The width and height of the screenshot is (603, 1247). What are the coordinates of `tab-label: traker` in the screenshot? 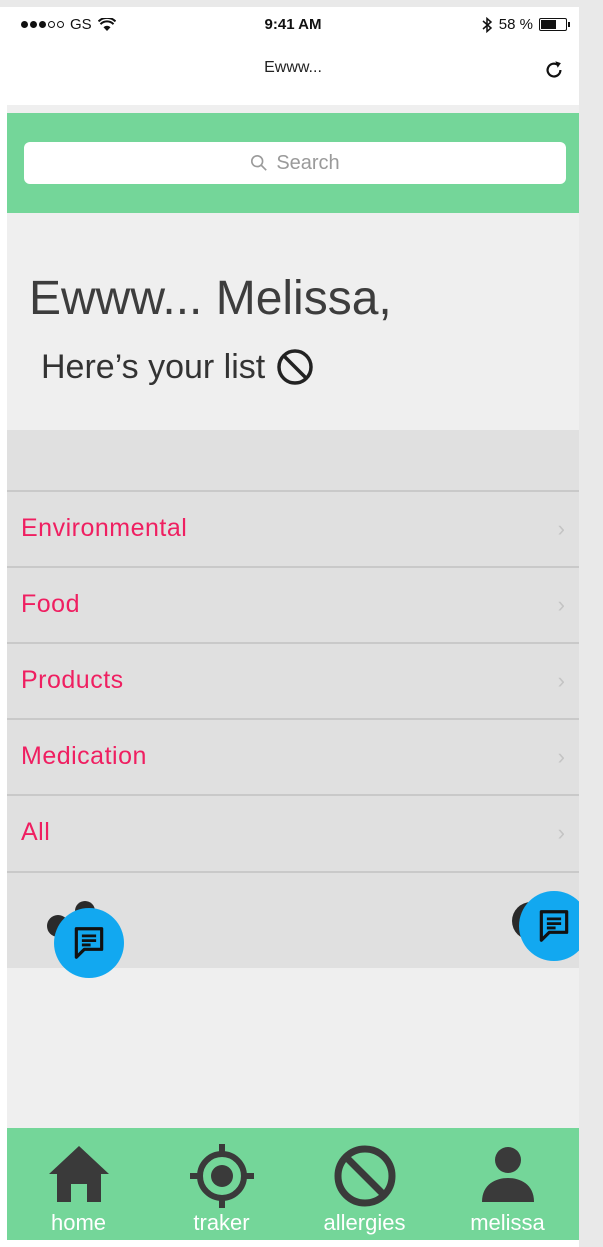 It's located at (221, 1222).